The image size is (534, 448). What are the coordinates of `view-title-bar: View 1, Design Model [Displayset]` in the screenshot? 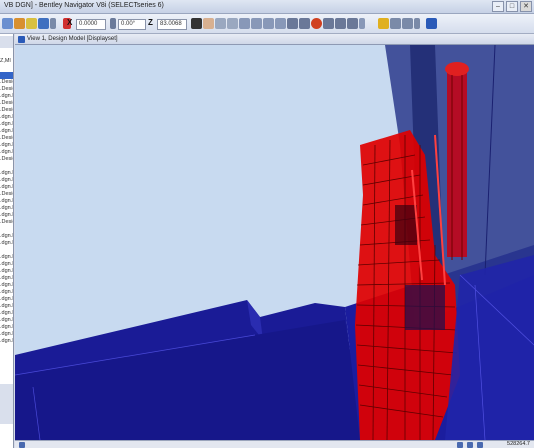 It's located at (274, 39).